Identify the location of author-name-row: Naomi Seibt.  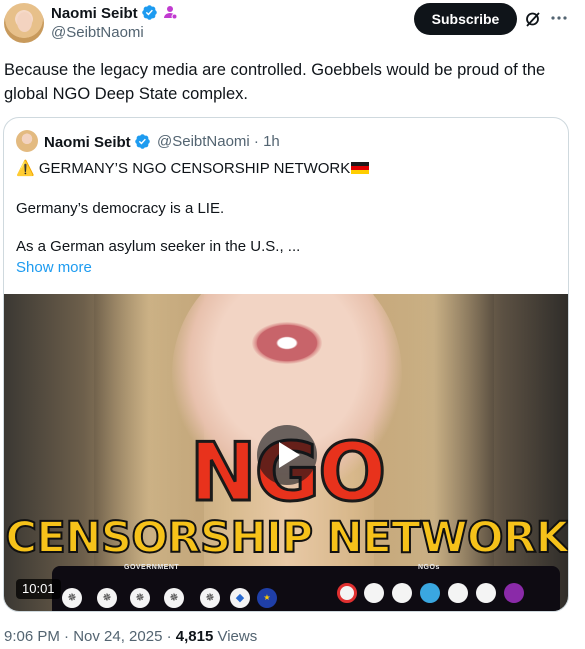
(114, 13).